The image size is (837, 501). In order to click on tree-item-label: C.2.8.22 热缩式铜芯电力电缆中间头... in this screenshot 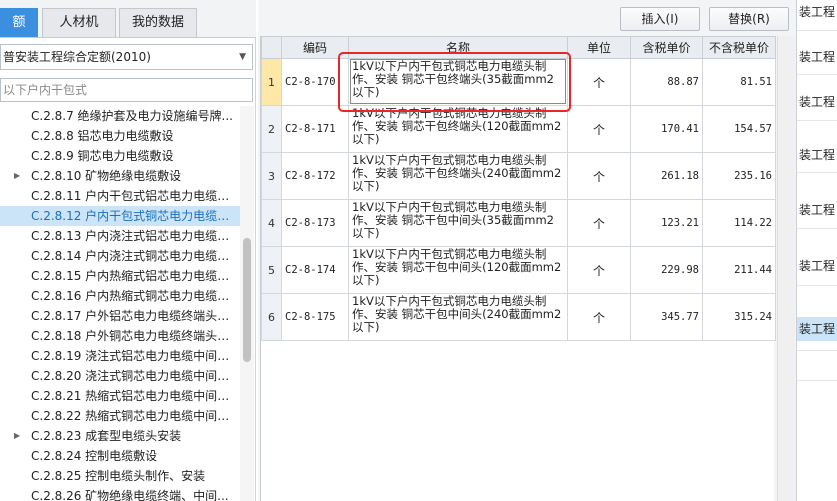, I will do `click(134, 416)`.